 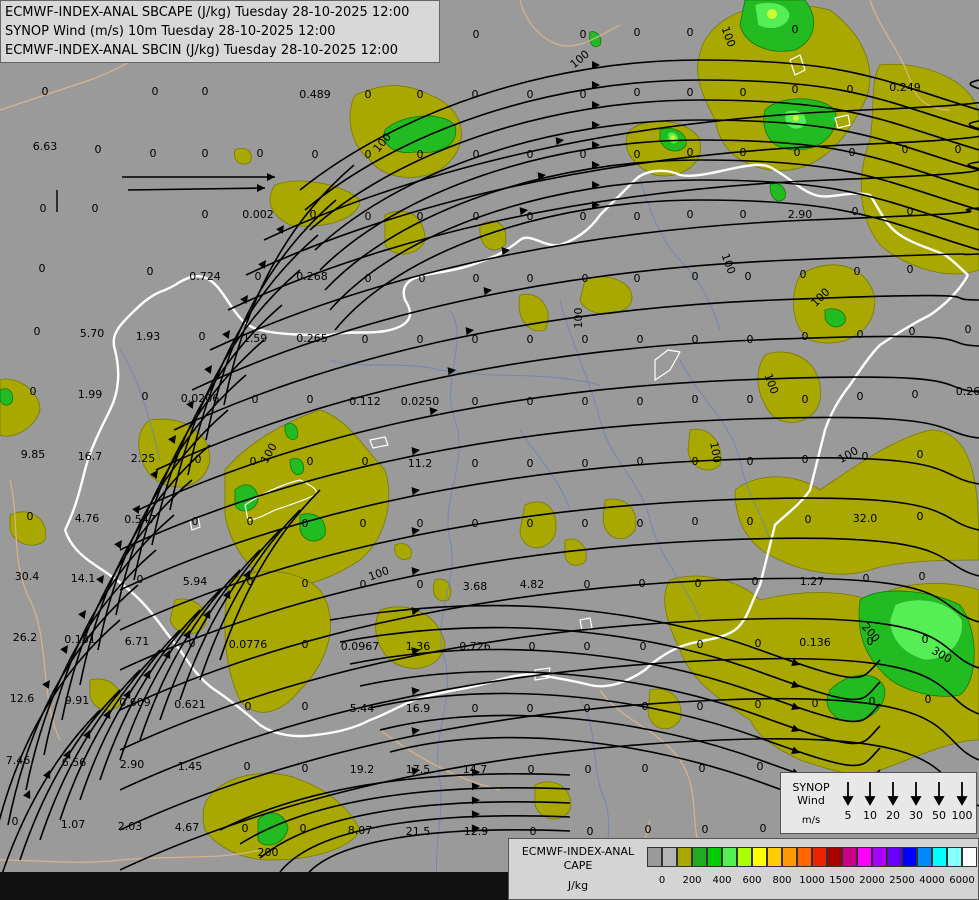 What do you see at coordinates (692, 880) in the screenshot?
I see `cape-tick-label: 200` at bounding box center [692, 880].